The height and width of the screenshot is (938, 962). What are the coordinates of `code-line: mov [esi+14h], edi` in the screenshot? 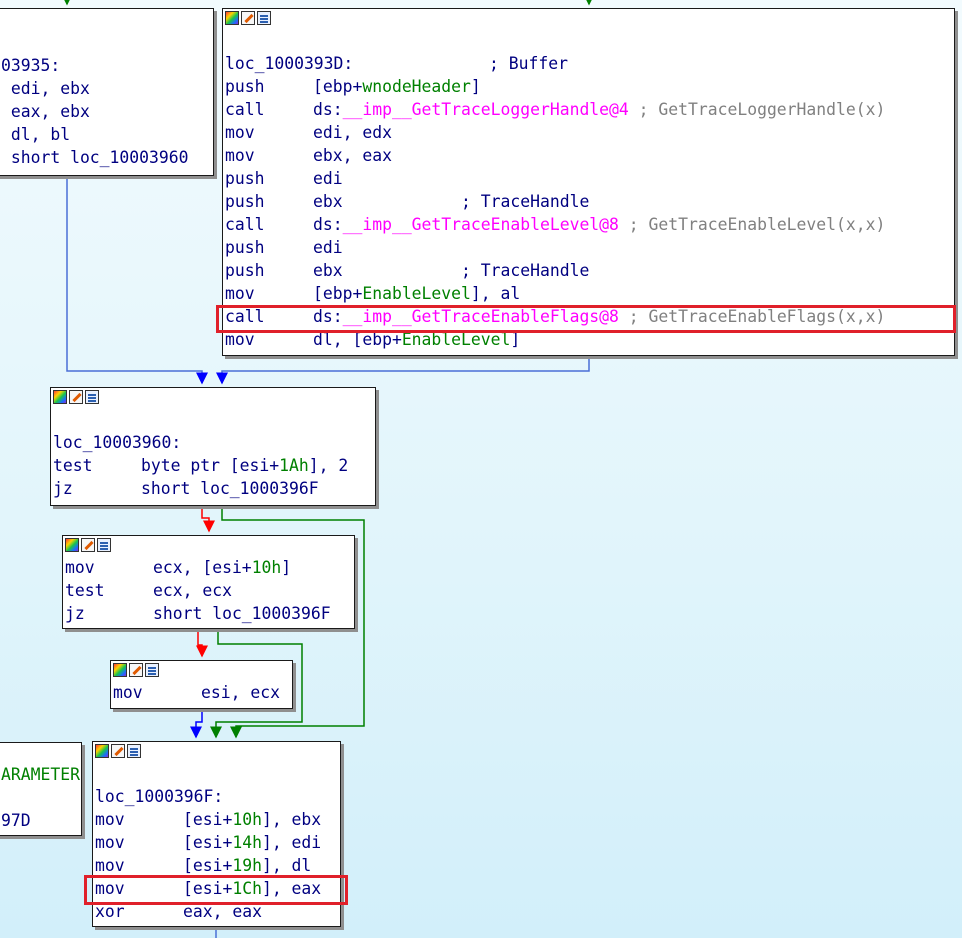 It's located at (217, 842).